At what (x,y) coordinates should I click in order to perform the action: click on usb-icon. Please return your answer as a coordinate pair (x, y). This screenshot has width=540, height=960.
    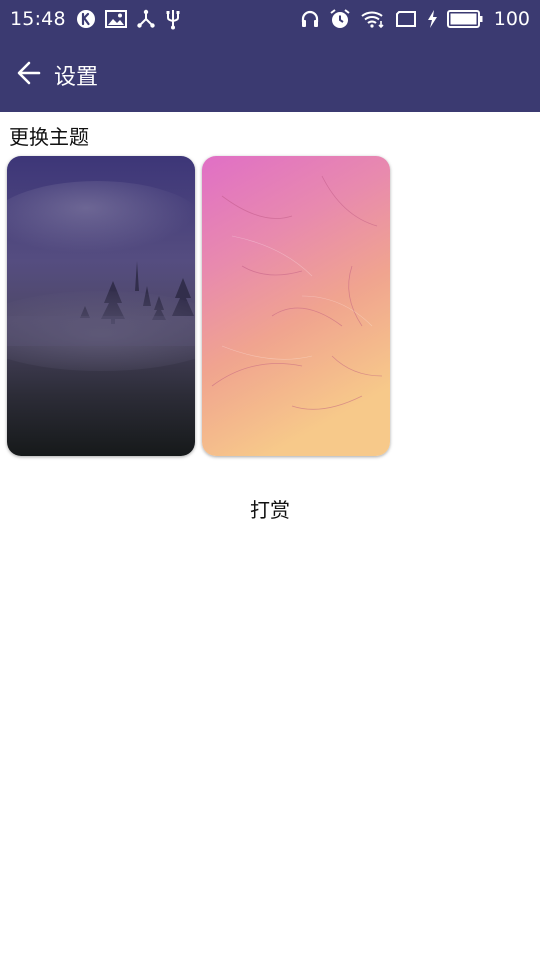
    Looking at the image, I should click on (173, 19).